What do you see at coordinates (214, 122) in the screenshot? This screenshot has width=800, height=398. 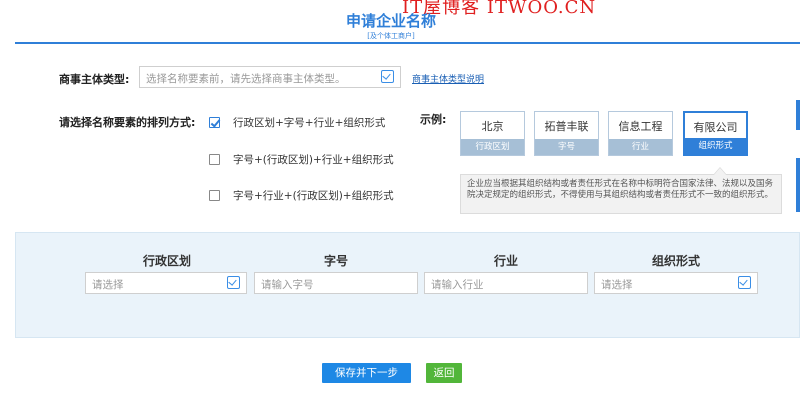 I see `arrangement-option-1-checkbox` at bounding box center [214, 122].